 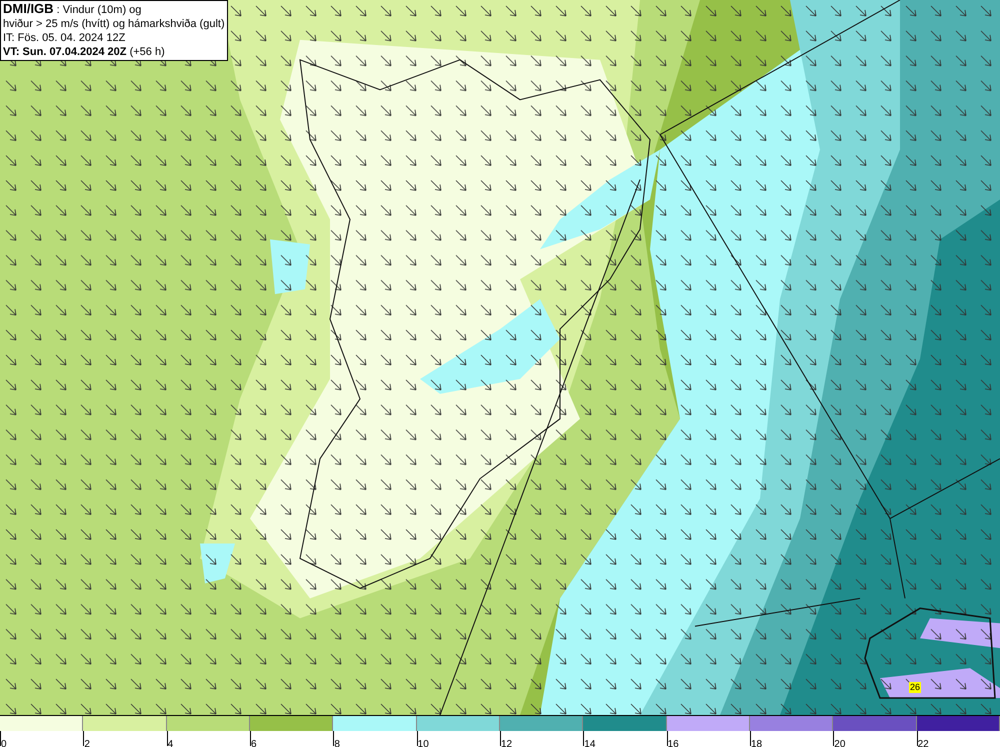 What do you see at coordinates (84, 52) in the screenshot?
I see `valid-time: VT: Sun. 07.04.2024 20Z (+56 h)` at bounding box center [84, 52].